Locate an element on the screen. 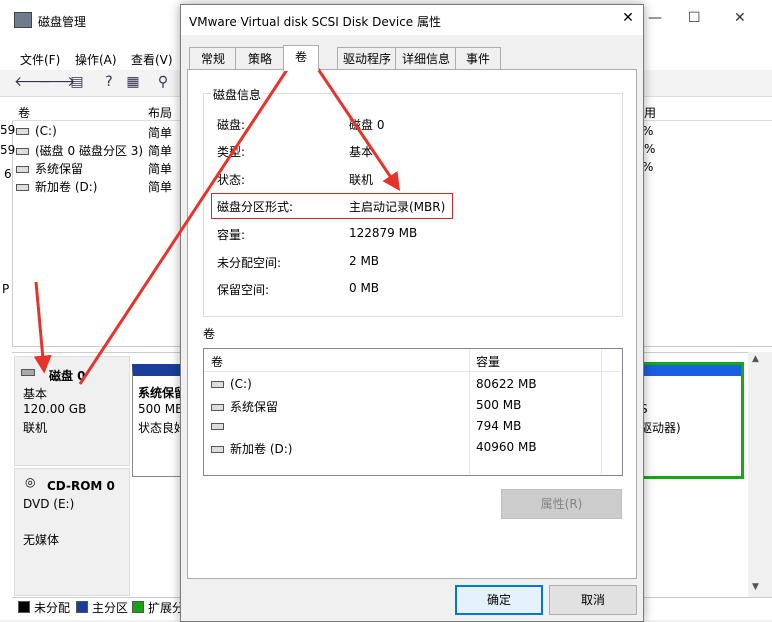  info-value: 联机 is located at coordinates (361, 180).